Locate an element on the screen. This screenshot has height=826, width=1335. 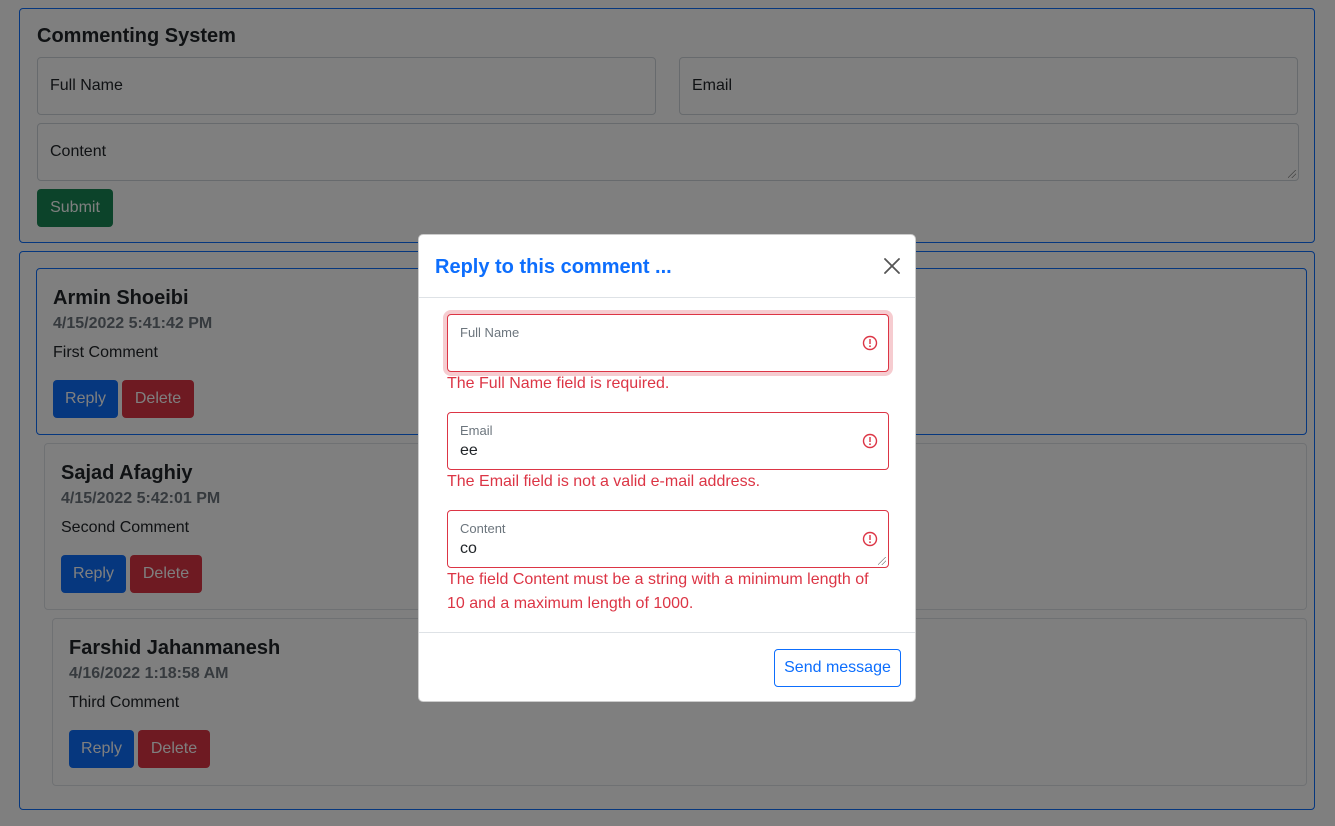
reply-email-value: ee is located at coordinates (469, 450).